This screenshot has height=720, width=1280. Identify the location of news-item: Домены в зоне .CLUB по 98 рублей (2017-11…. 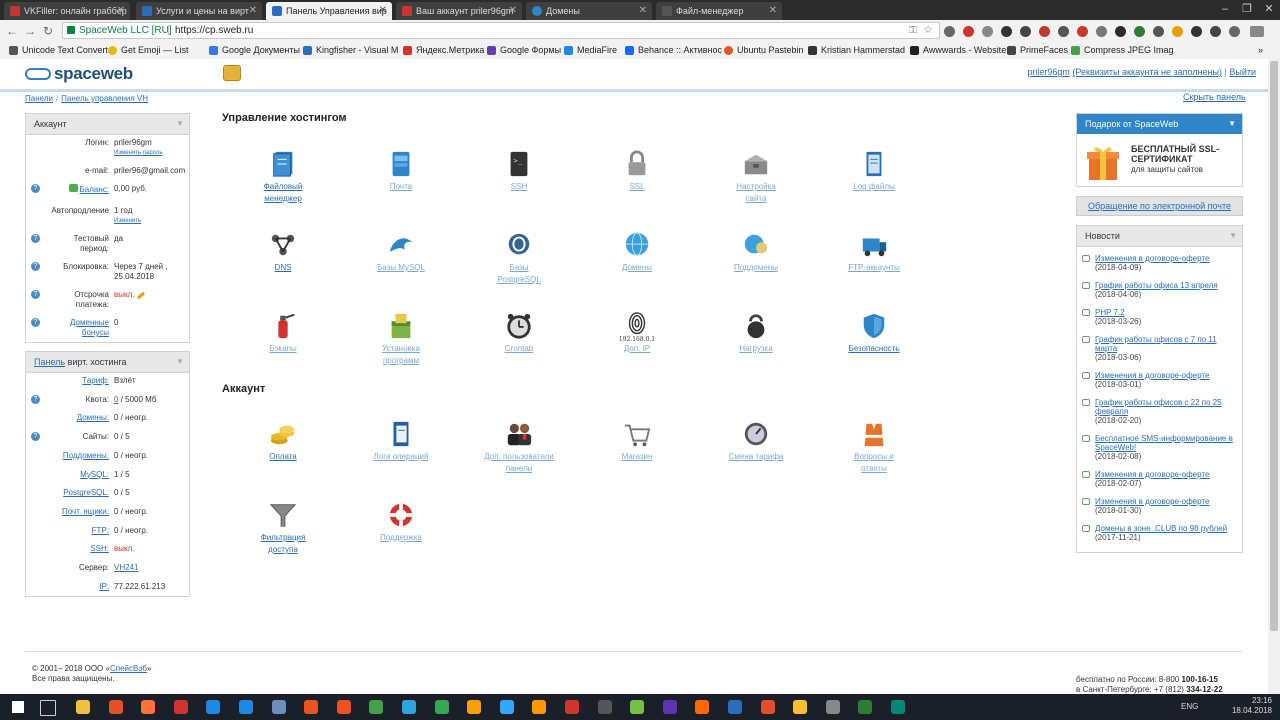
(1158, 533).